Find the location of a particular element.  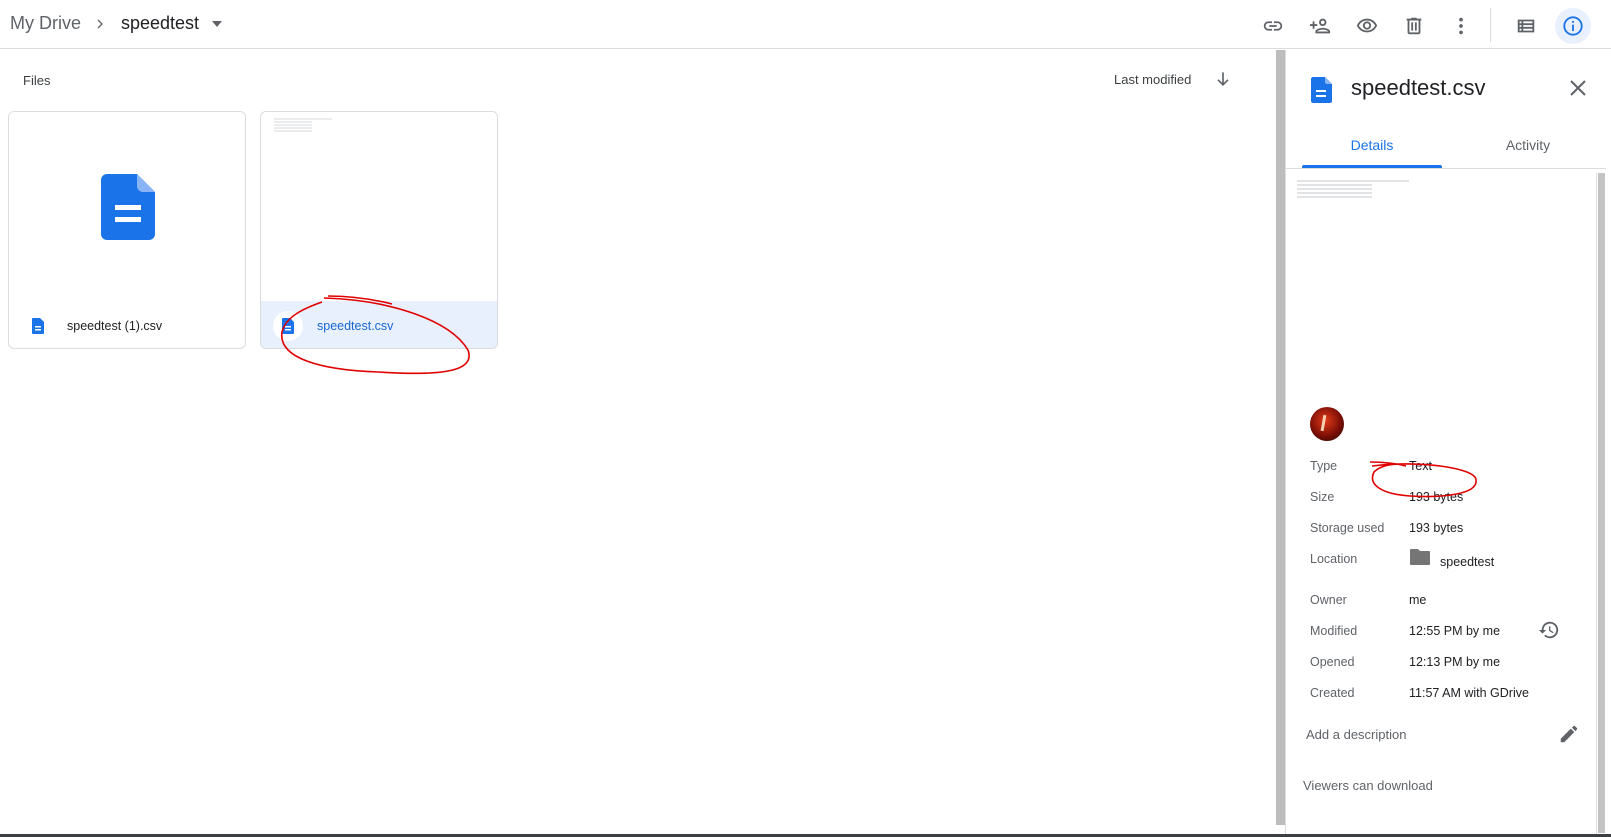

document-icon is located at coordinates (128, 207).